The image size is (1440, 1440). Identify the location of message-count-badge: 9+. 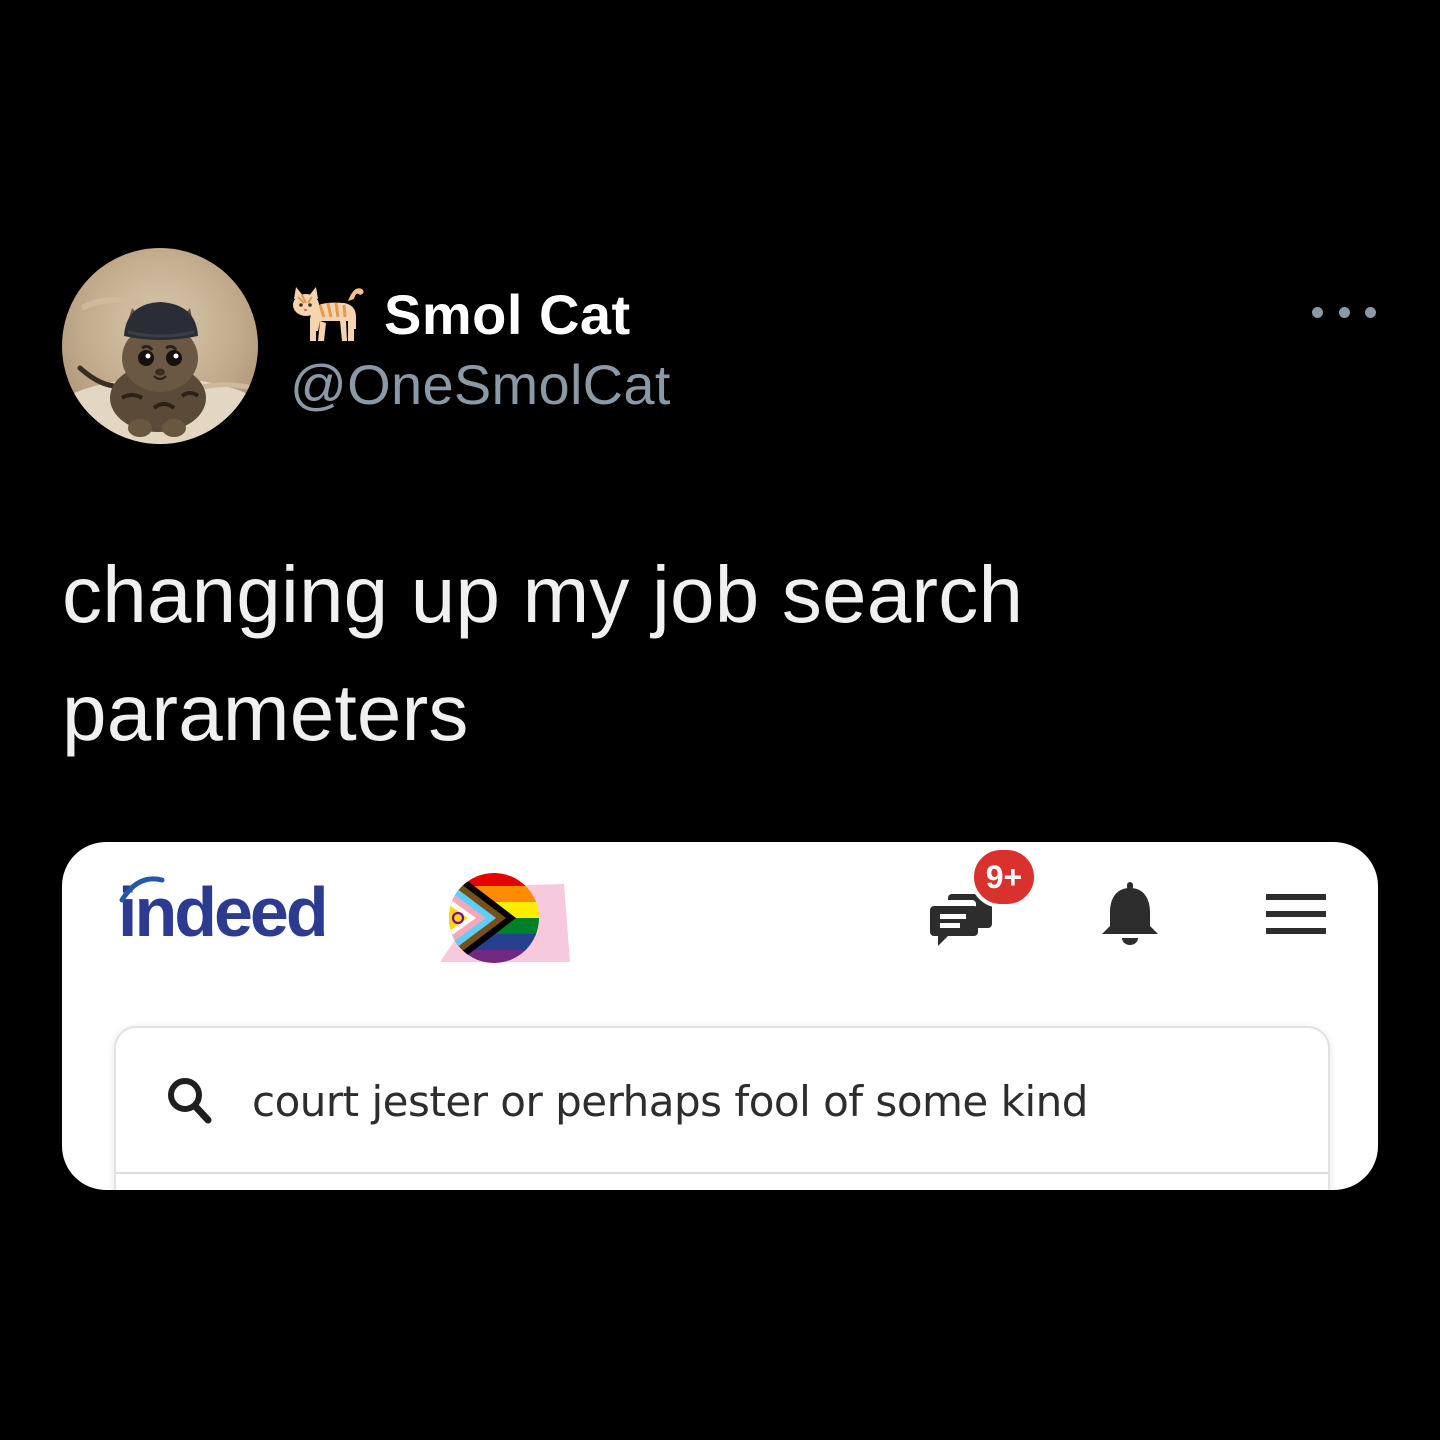
(1004, 877).